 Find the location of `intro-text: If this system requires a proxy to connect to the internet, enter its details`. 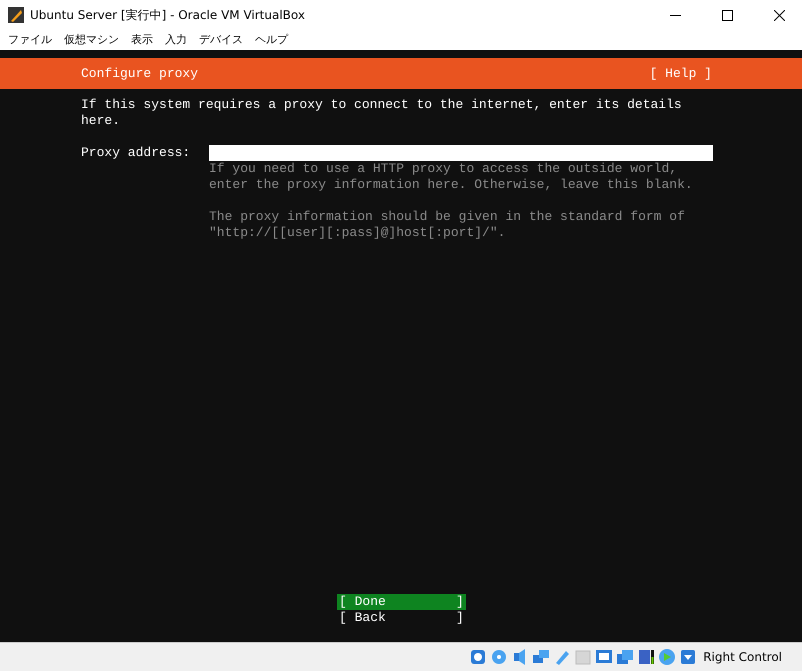

intro-text: If this system requires a proxy to connect to the internet, enter its details is located at coordinates (382, 105).